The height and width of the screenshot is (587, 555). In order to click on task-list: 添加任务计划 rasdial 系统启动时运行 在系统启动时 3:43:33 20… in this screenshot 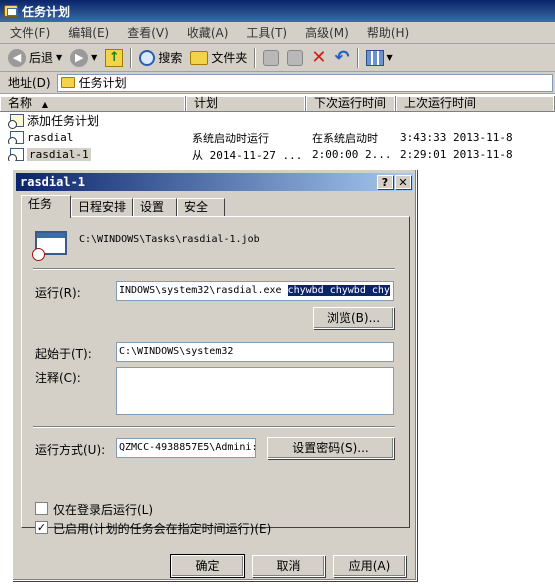, I will do `click(277, 137)`.